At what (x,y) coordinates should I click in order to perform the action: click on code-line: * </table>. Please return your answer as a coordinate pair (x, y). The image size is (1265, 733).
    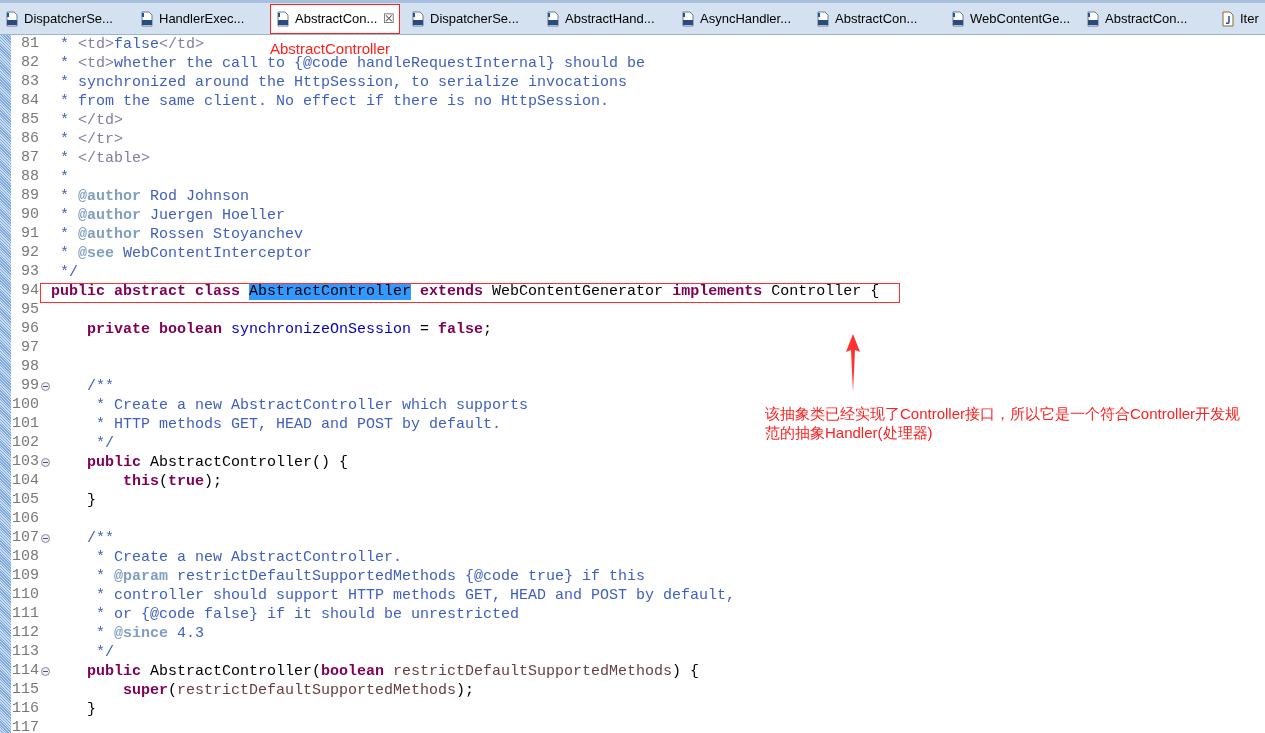
    Looking at the image, I should click on (105, 158).